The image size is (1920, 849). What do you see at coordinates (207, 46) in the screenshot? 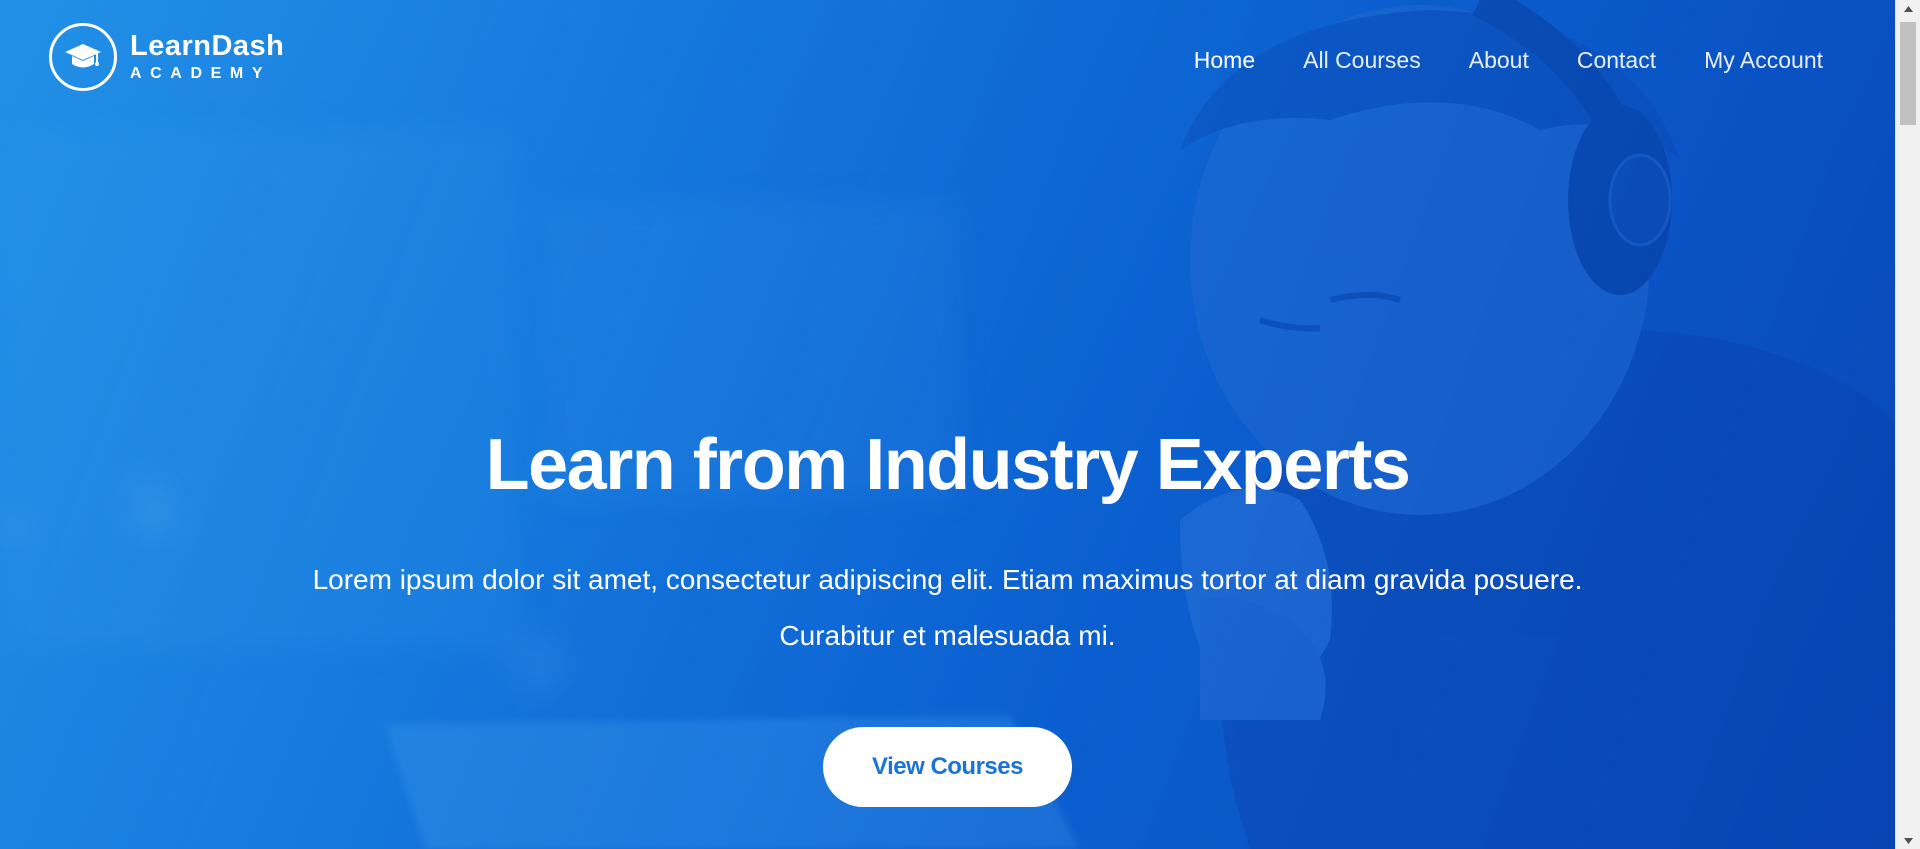
I see `brand-name: LearnDash` at bounding box center [207, 46].